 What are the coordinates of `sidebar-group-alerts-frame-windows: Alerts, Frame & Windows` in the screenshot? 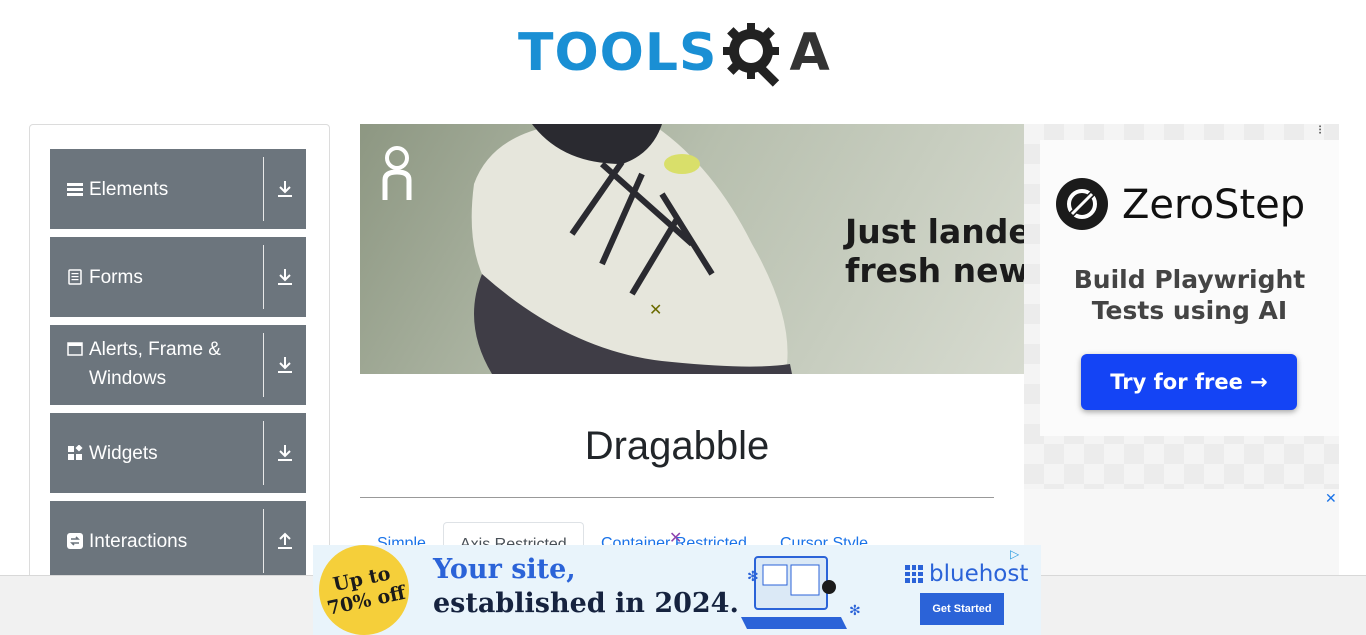 It's located at (178, 365).